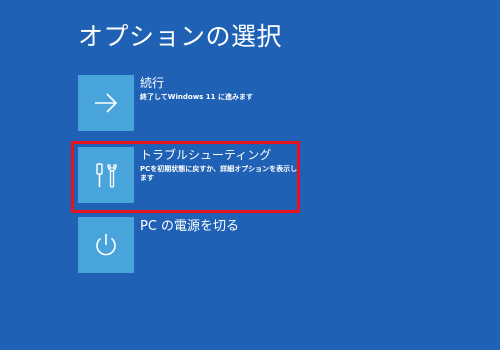 The image size is (500, 350). I want to click on troubleshoot-description: PCを初期状態に戻すか、詳細オプションを表示します, so click(219, 173).